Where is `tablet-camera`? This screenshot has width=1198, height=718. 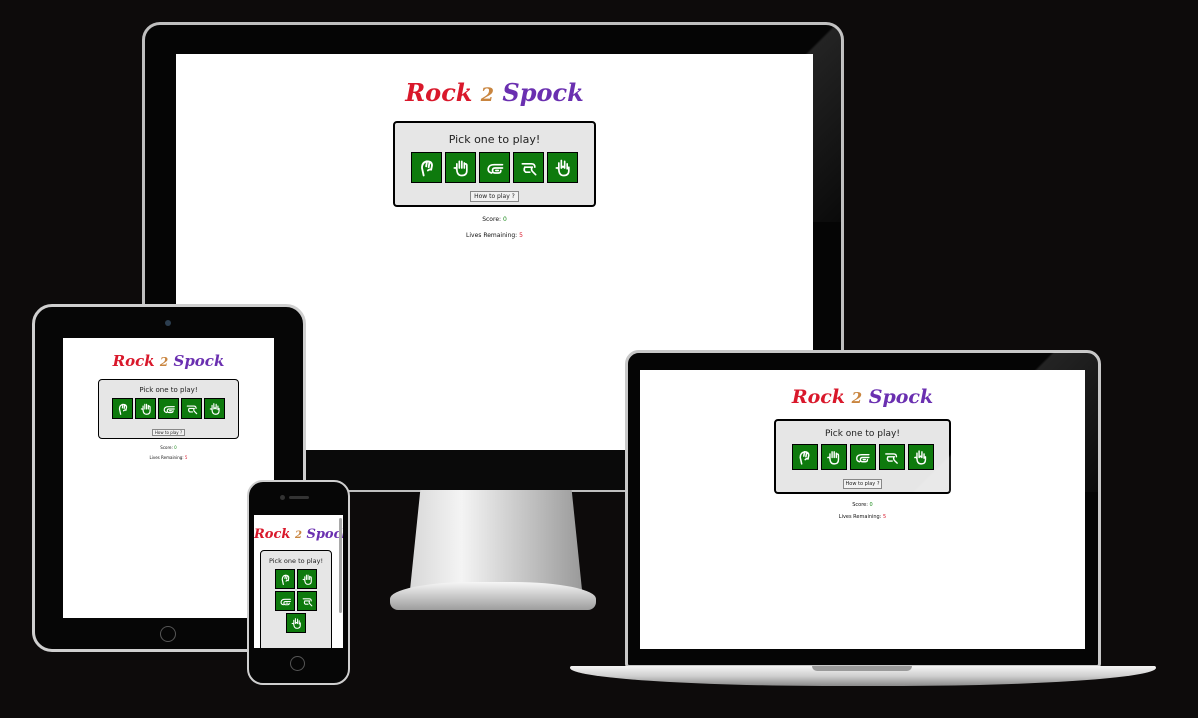 tablet-camera is located at coordinates (168, 323).